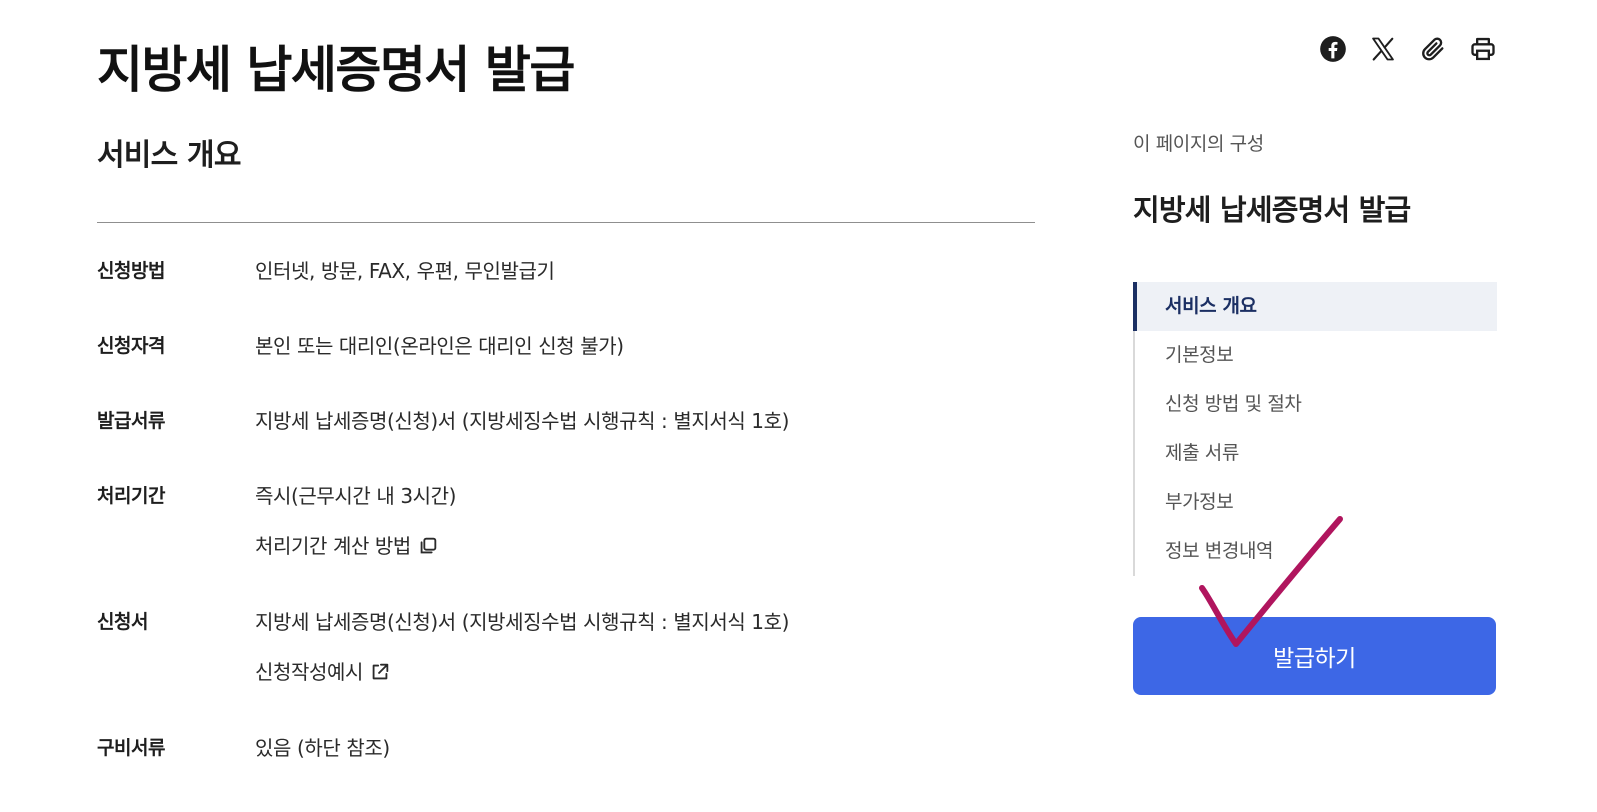 Image resolution: width=1597 pixels, height=812 pixels. Describe the element at coordinates (333, 546) in the screenshot. I see `link-label: 처리기간 계산 방법` at that location.